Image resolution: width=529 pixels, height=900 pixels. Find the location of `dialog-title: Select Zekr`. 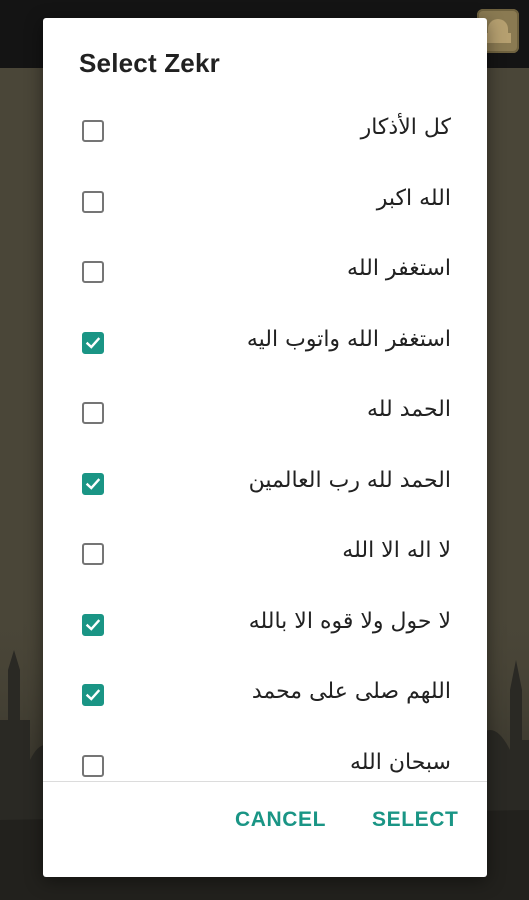

dialog-title: Select Zekr is located at coordinates (149, 63).